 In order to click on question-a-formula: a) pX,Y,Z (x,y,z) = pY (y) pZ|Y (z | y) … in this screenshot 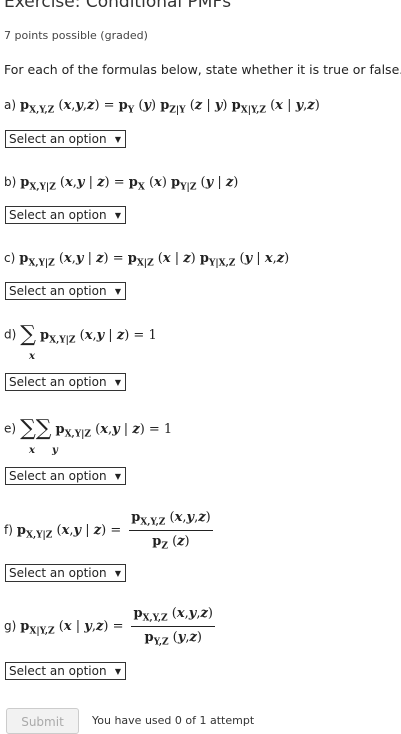, I will do `click(162, 107)`.